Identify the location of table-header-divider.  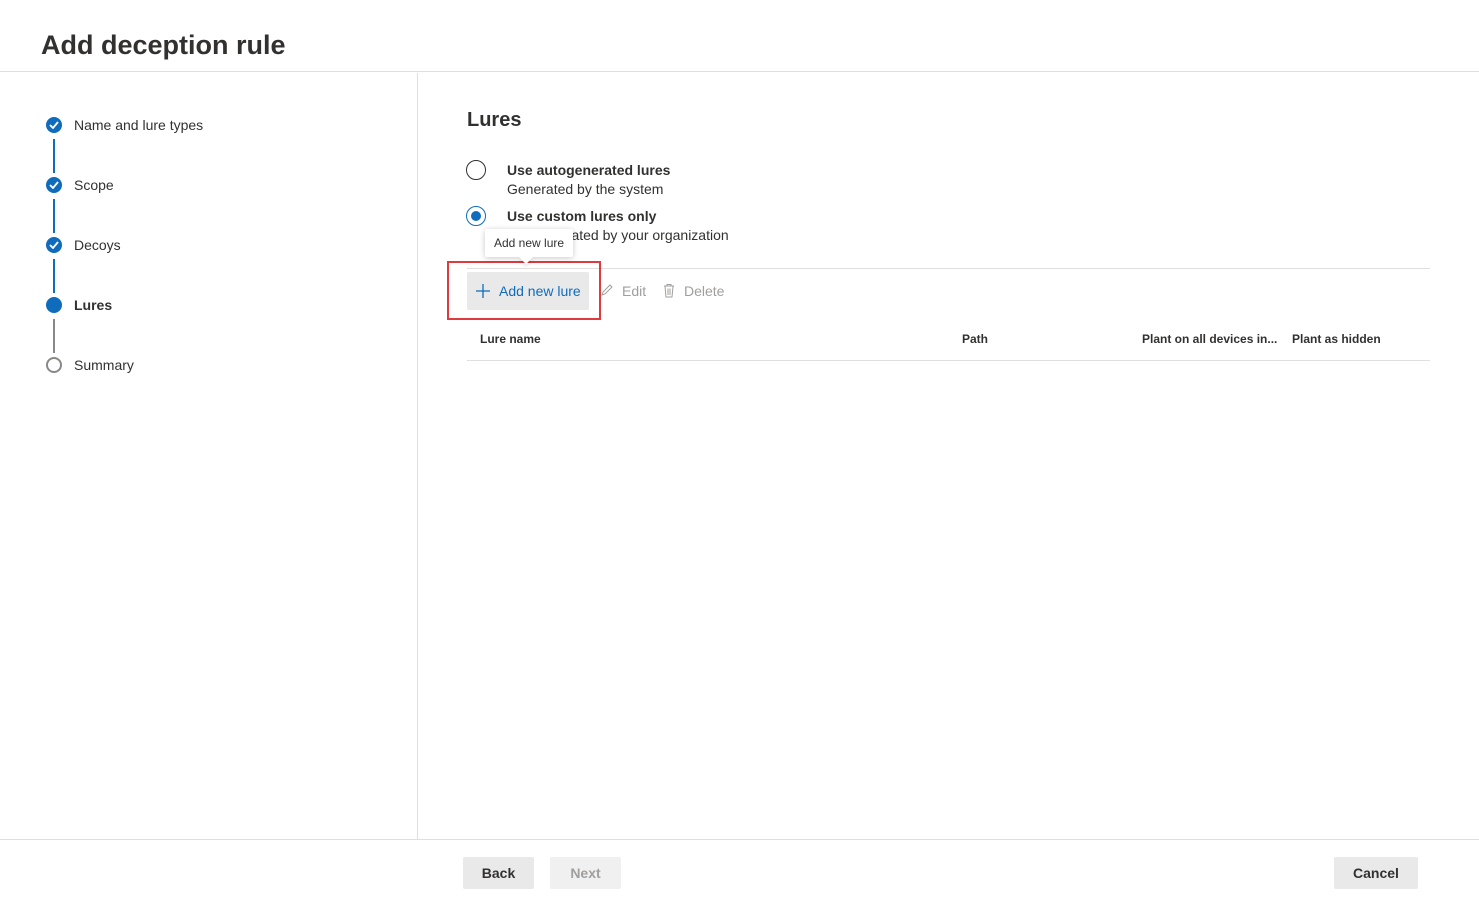
(948, 360).